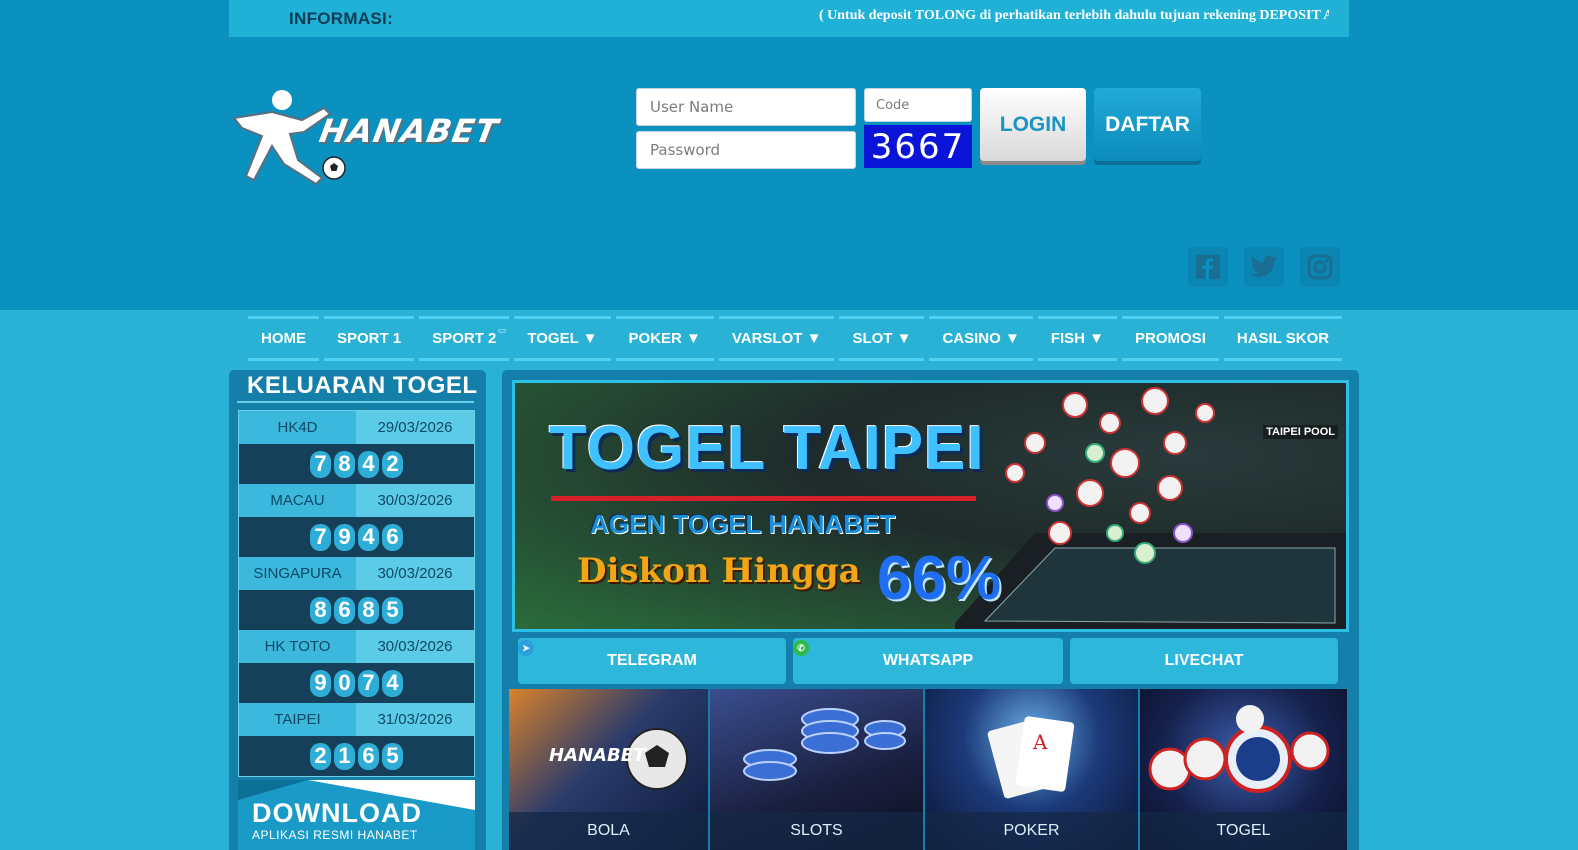 This screenshot has height=850, width=1578. What do you see at coordinates (981, 338) in the screenshot?
I see `nav-casino: CASINO ▼` at bounding box center [981, 338].